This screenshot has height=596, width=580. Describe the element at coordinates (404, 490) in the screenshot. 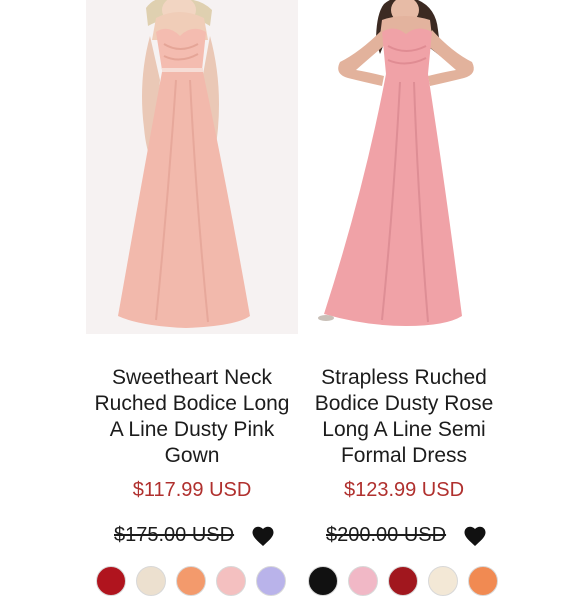

I see `sale-price: $123.99 USD` at that location.